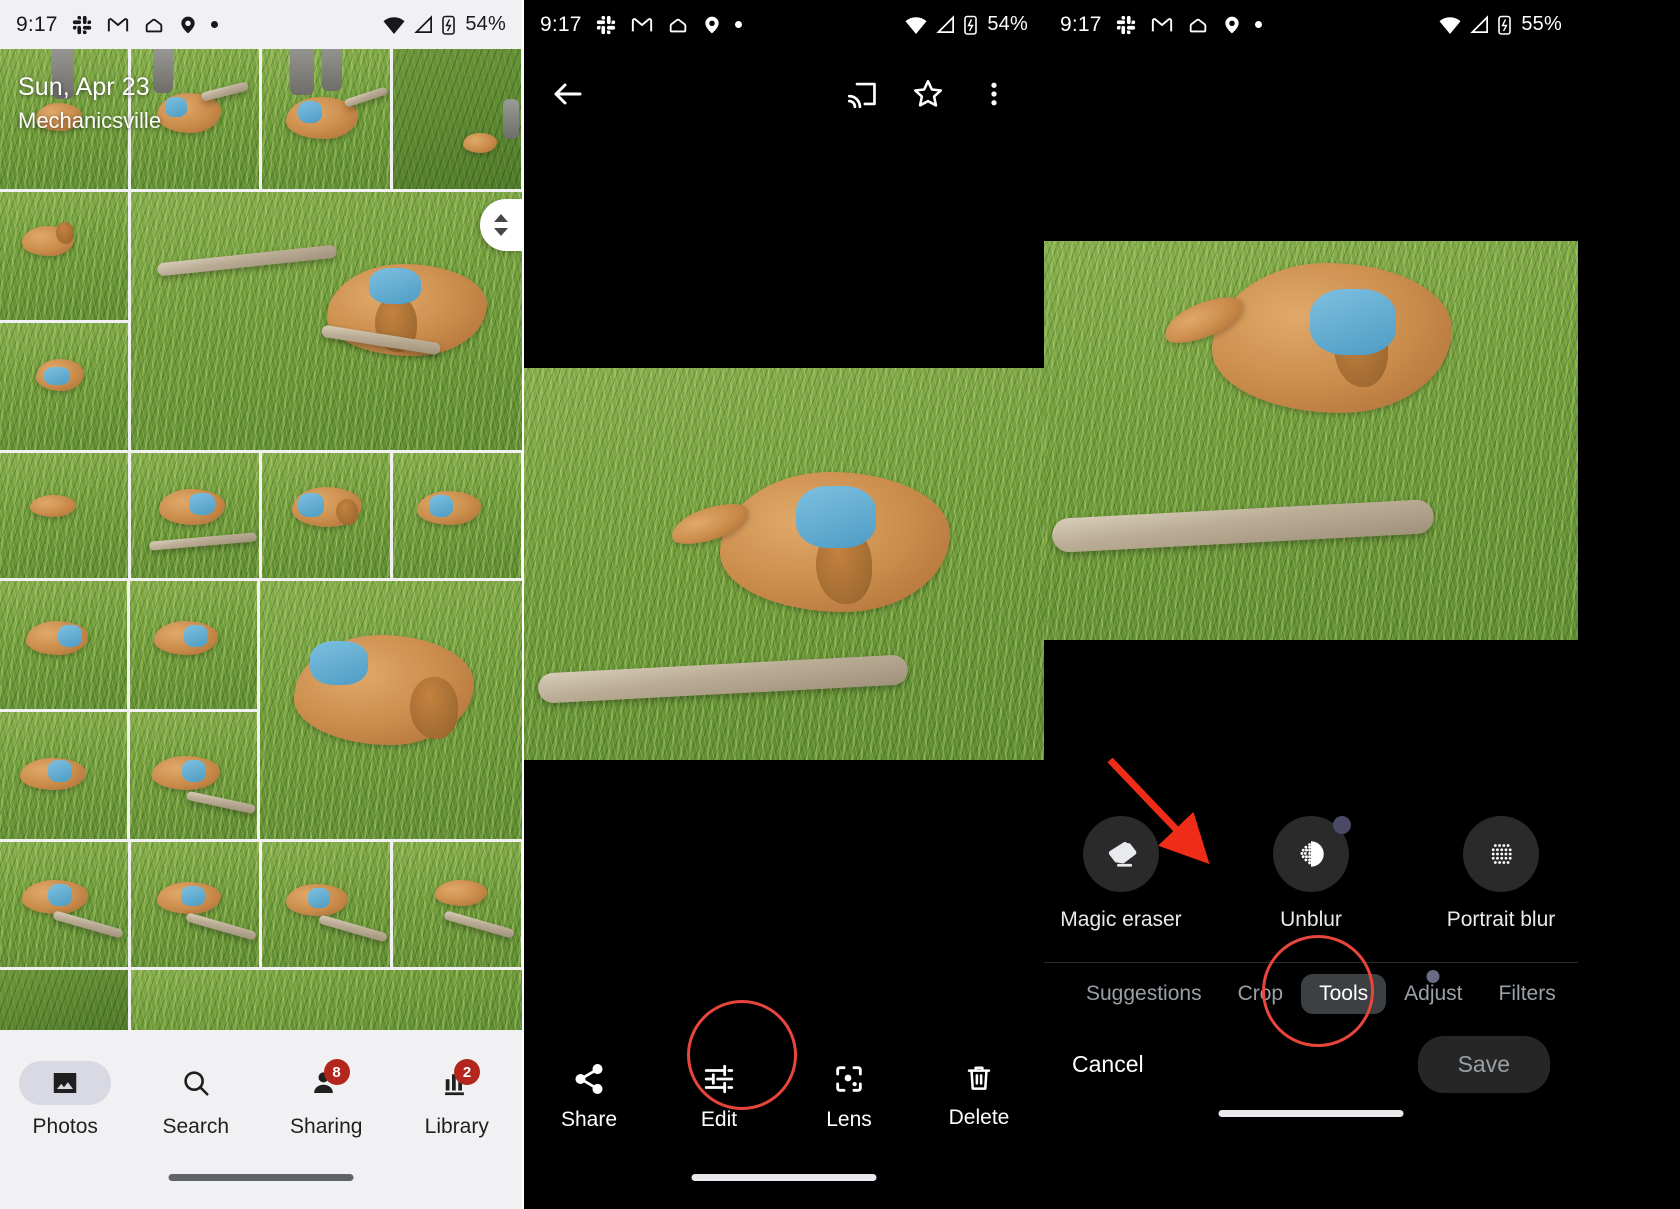  Describe the element at coordinates (1312, 854) in the screenshot. I see `unblur-icon` at that location.